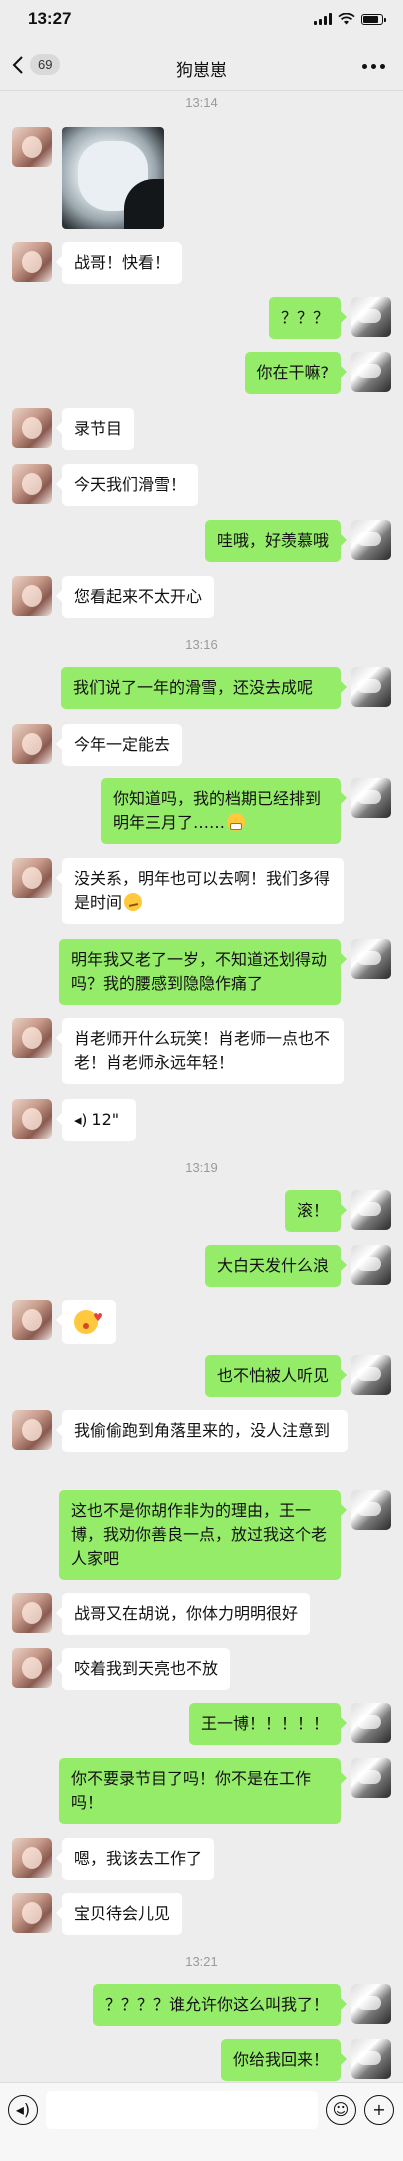 The width and height of the screenshot is (403, 2161). I want to click on message-sent: 滚！, so click(316, 1211).